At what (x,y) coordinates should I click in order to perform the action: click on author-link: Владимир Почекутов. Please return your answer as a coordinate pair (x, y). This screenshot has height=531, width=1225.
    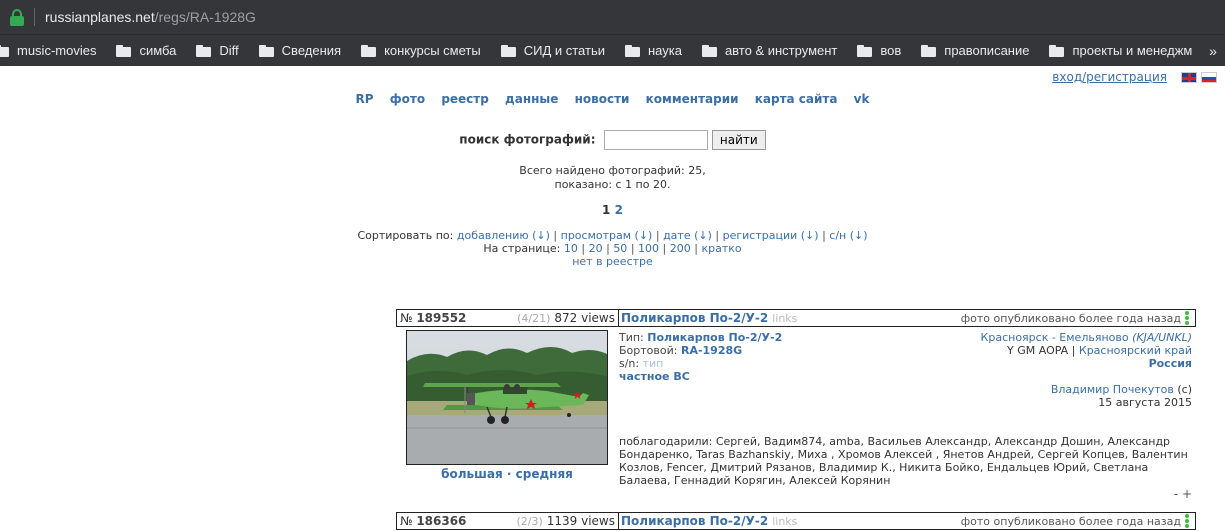
    Looking at the image, I should click on (1112, 389).